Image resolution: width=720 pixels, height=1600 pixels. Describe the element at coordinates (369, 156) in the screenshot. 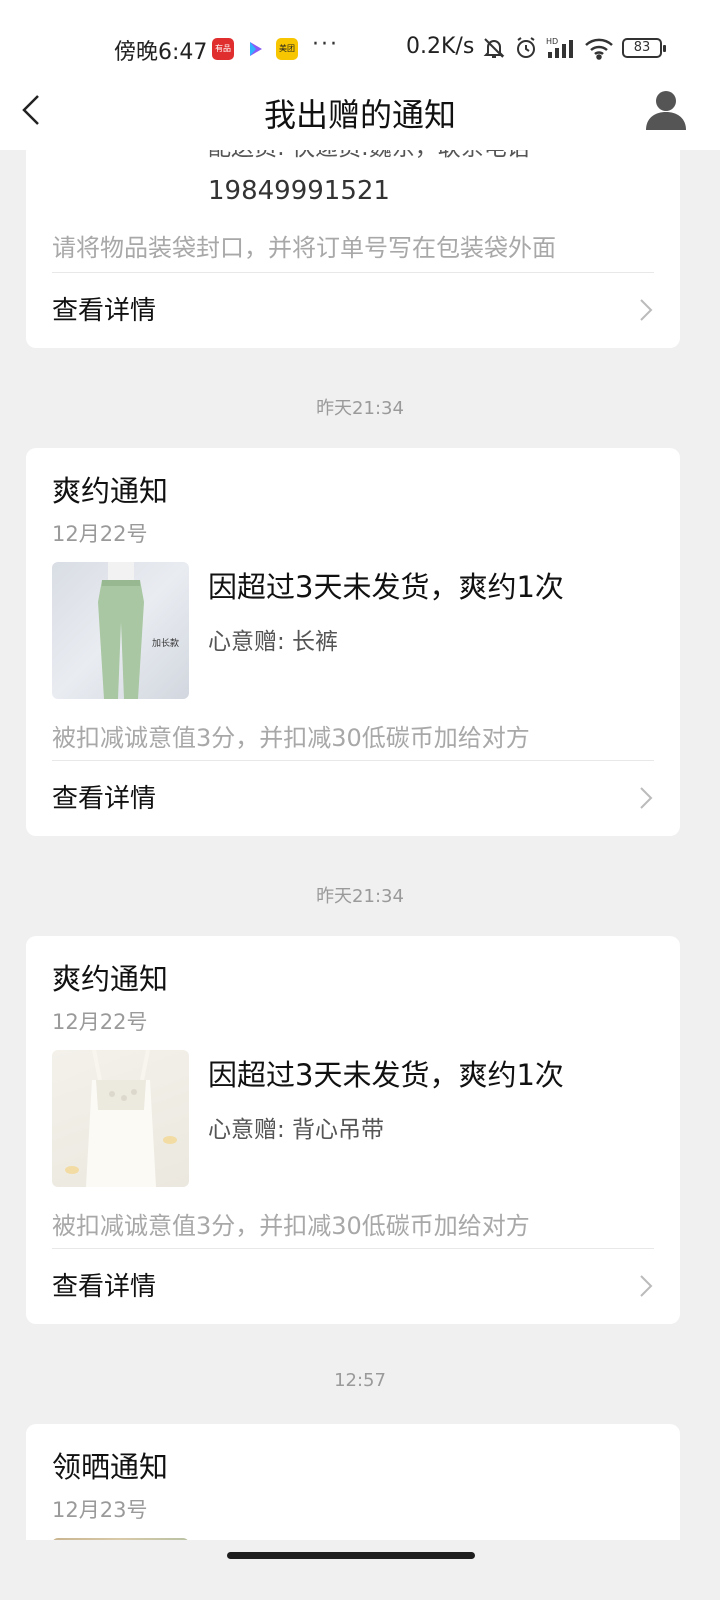

I see `courier-line: 配送员: 快递员:魏东，联系电话` at that location.